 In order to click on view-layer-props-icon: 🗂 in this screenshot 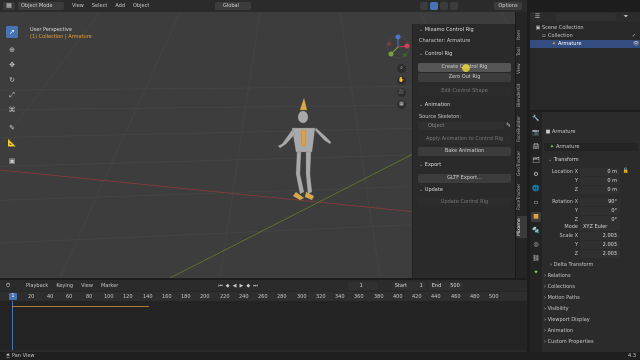, I will do `click(536, 161)`.